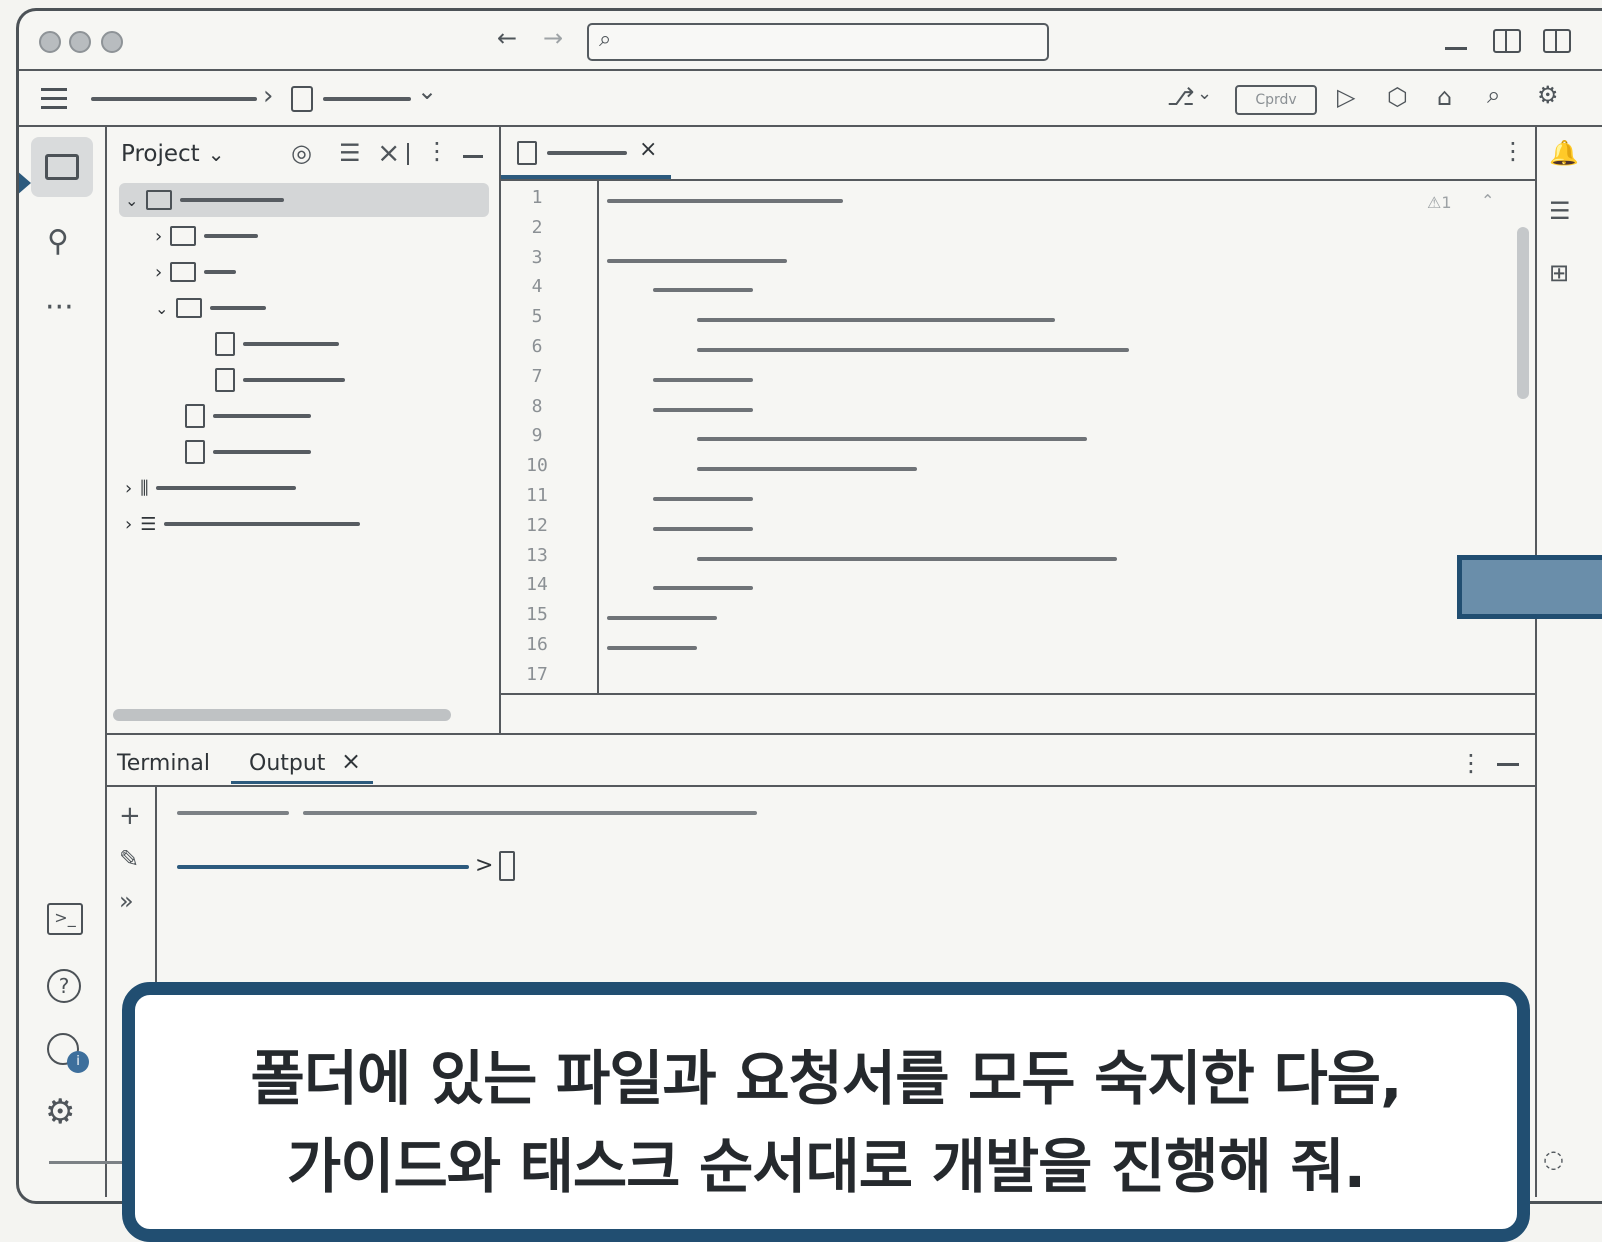 This screenshot has width=1602, height=1242. I want to click on line-number: 9, so click(537, 436).